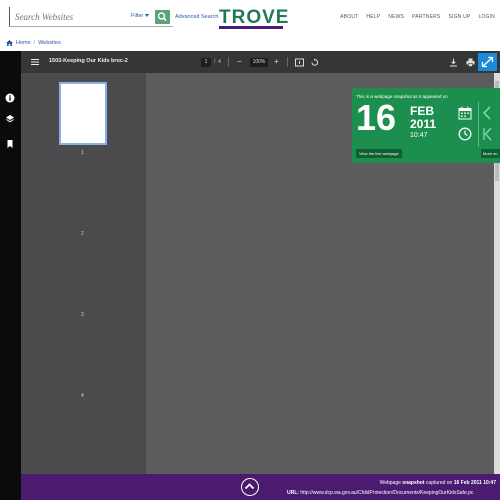 This screenshot has width=500, height=500. I want to click on fit-page-icon, so click(299, 62).